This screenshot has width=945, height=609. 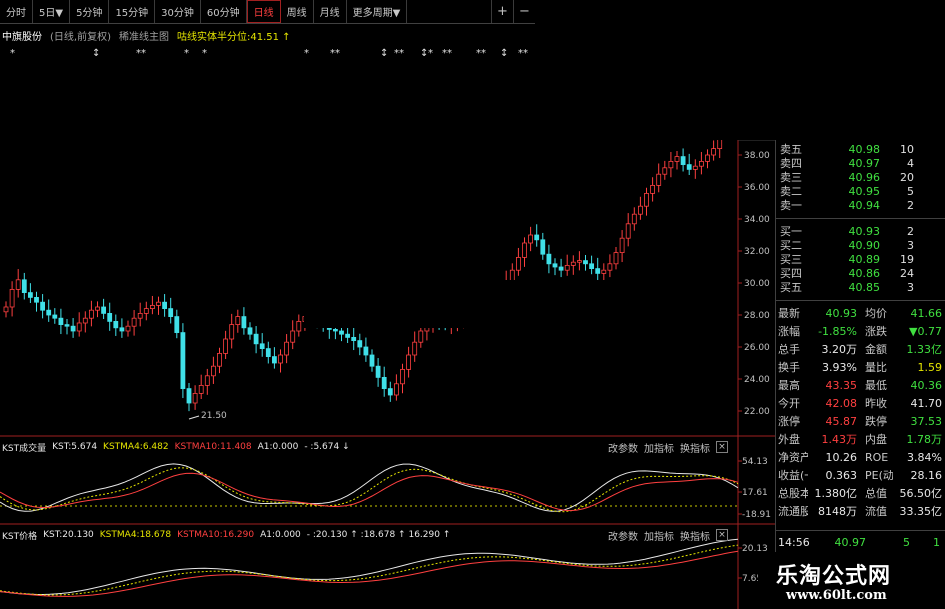 I want to click on quote-label: 外盘, so click(x=789, y=439).